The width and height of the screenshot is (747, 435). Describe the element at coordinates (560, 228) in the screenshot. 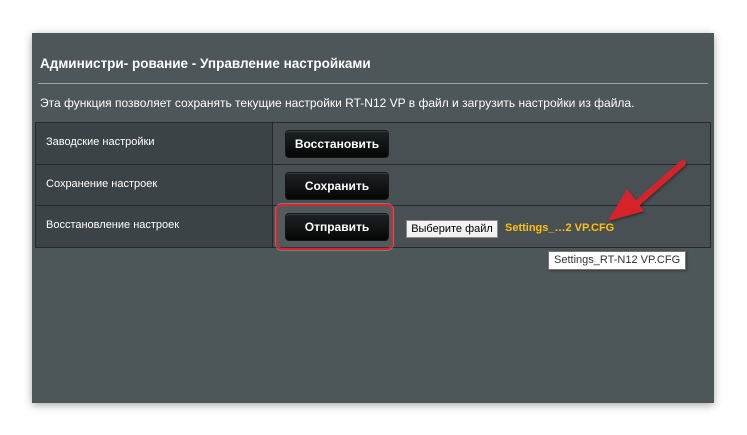

I see `selected-file-name: Settings_…2 VP.CFG` at that location.